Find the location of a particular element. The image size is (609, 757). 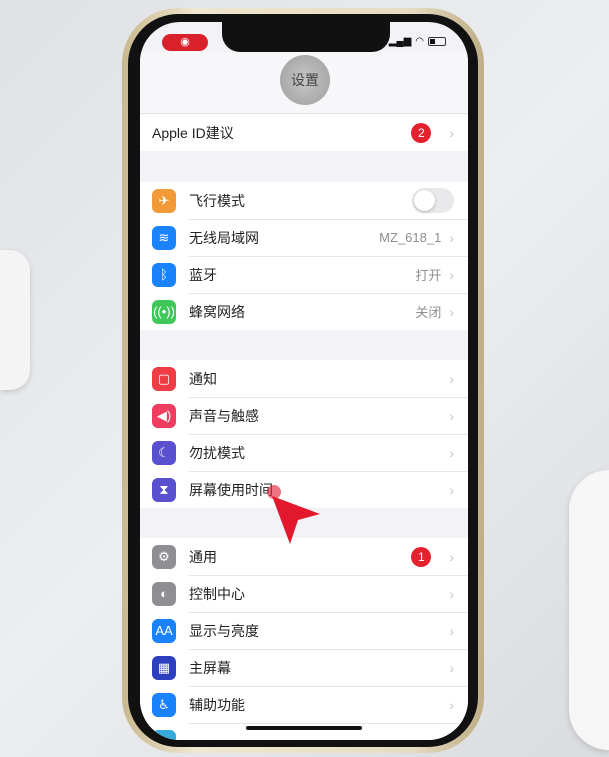

row-label: 显示与亮度 is located at coordinates (224, 630).